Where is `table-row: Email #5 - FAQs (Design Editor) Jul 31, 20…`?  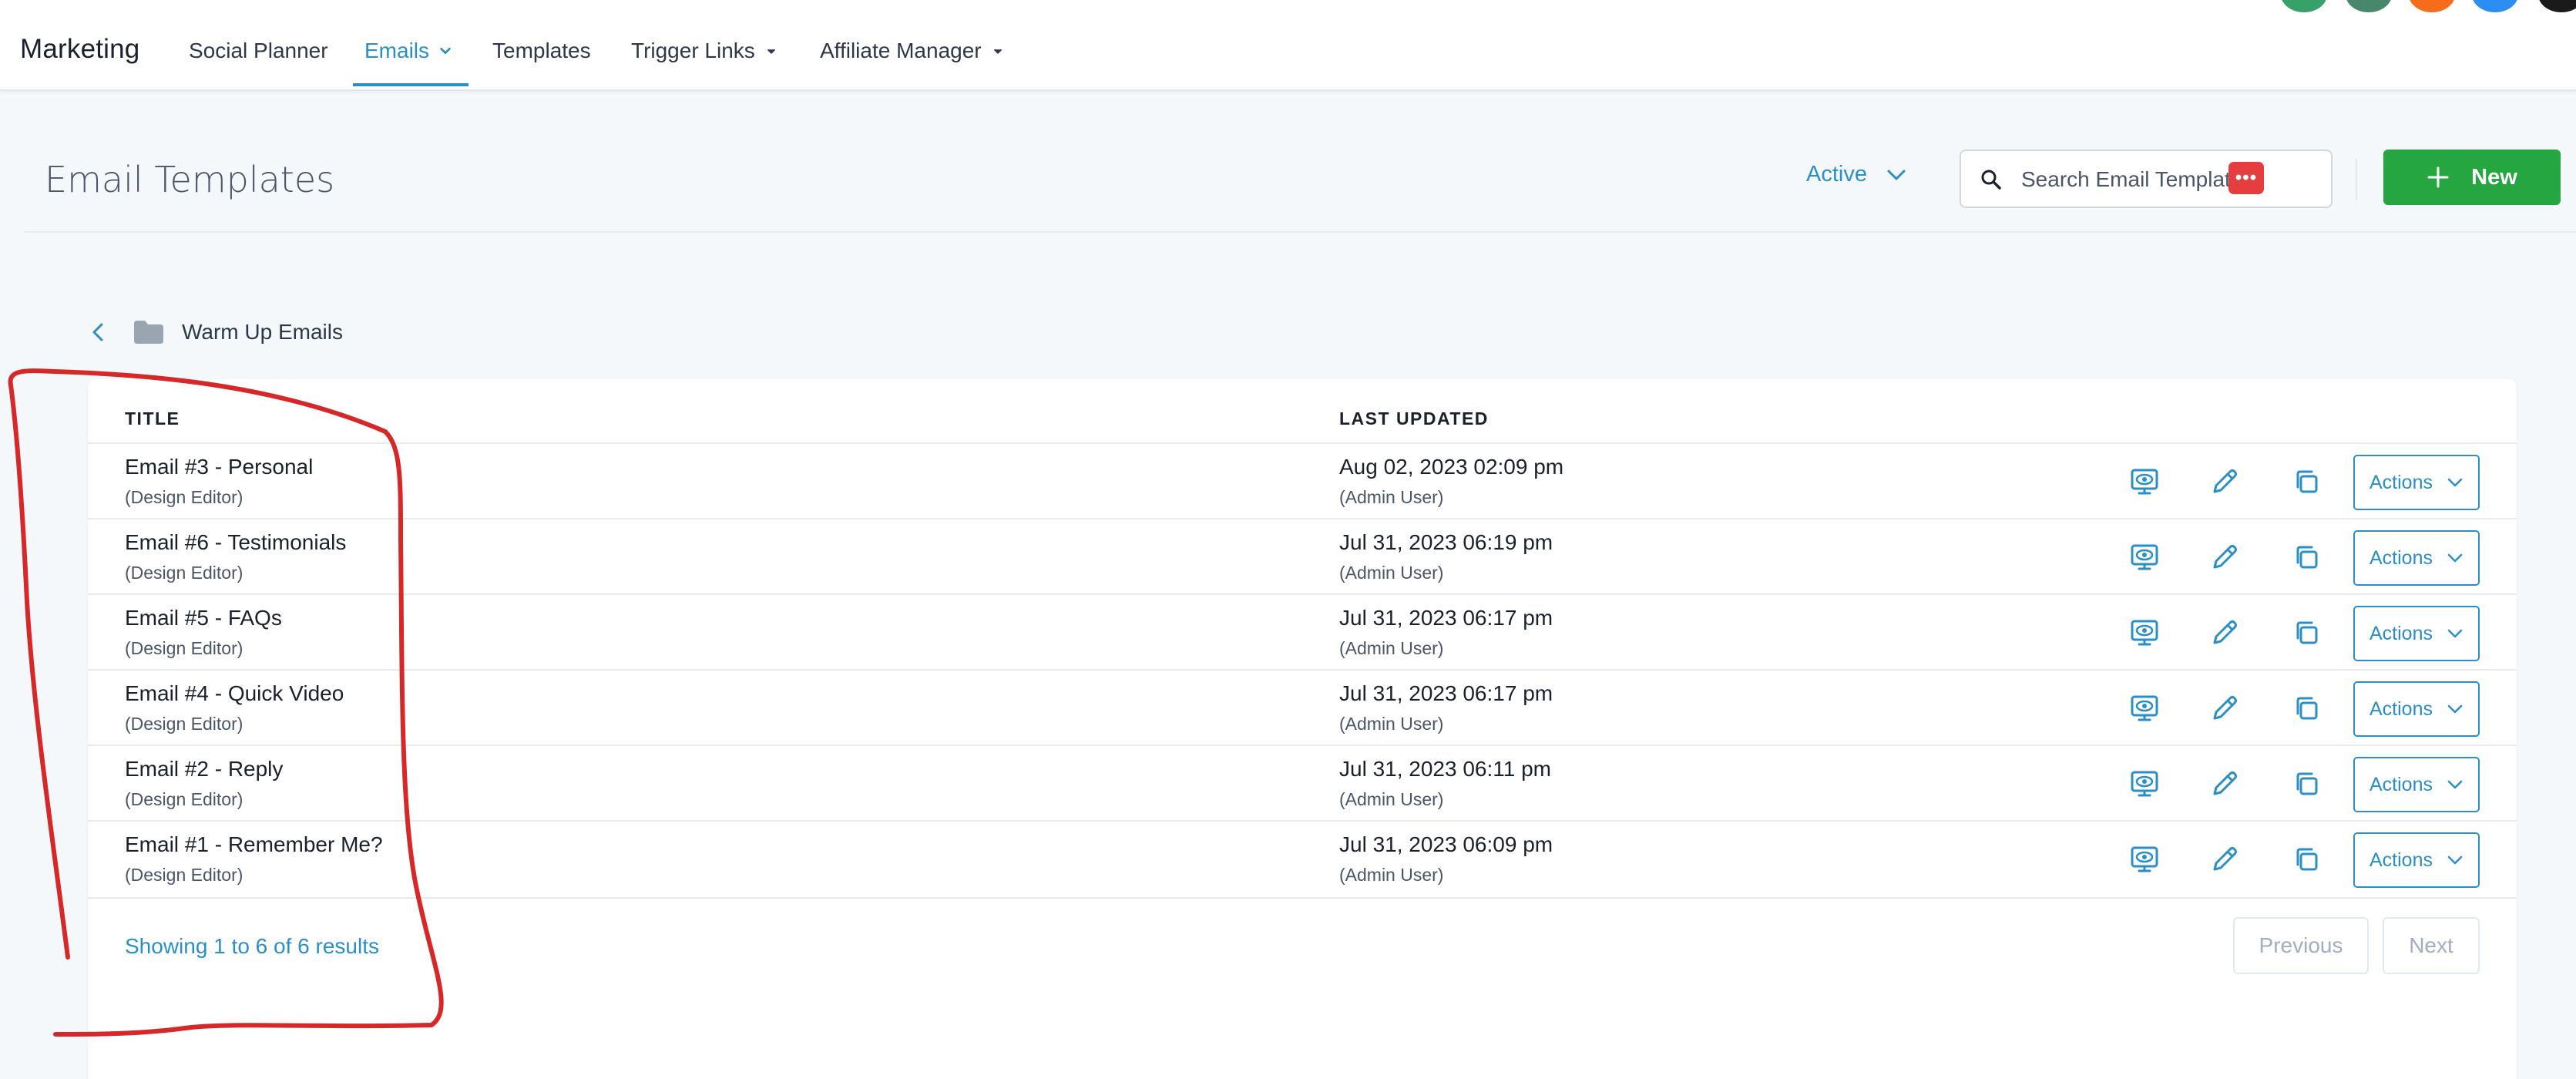
table-row: Email #5 - FAQs (Design Editor) Jul 31, 20… is located at coordinates (1302, 631).